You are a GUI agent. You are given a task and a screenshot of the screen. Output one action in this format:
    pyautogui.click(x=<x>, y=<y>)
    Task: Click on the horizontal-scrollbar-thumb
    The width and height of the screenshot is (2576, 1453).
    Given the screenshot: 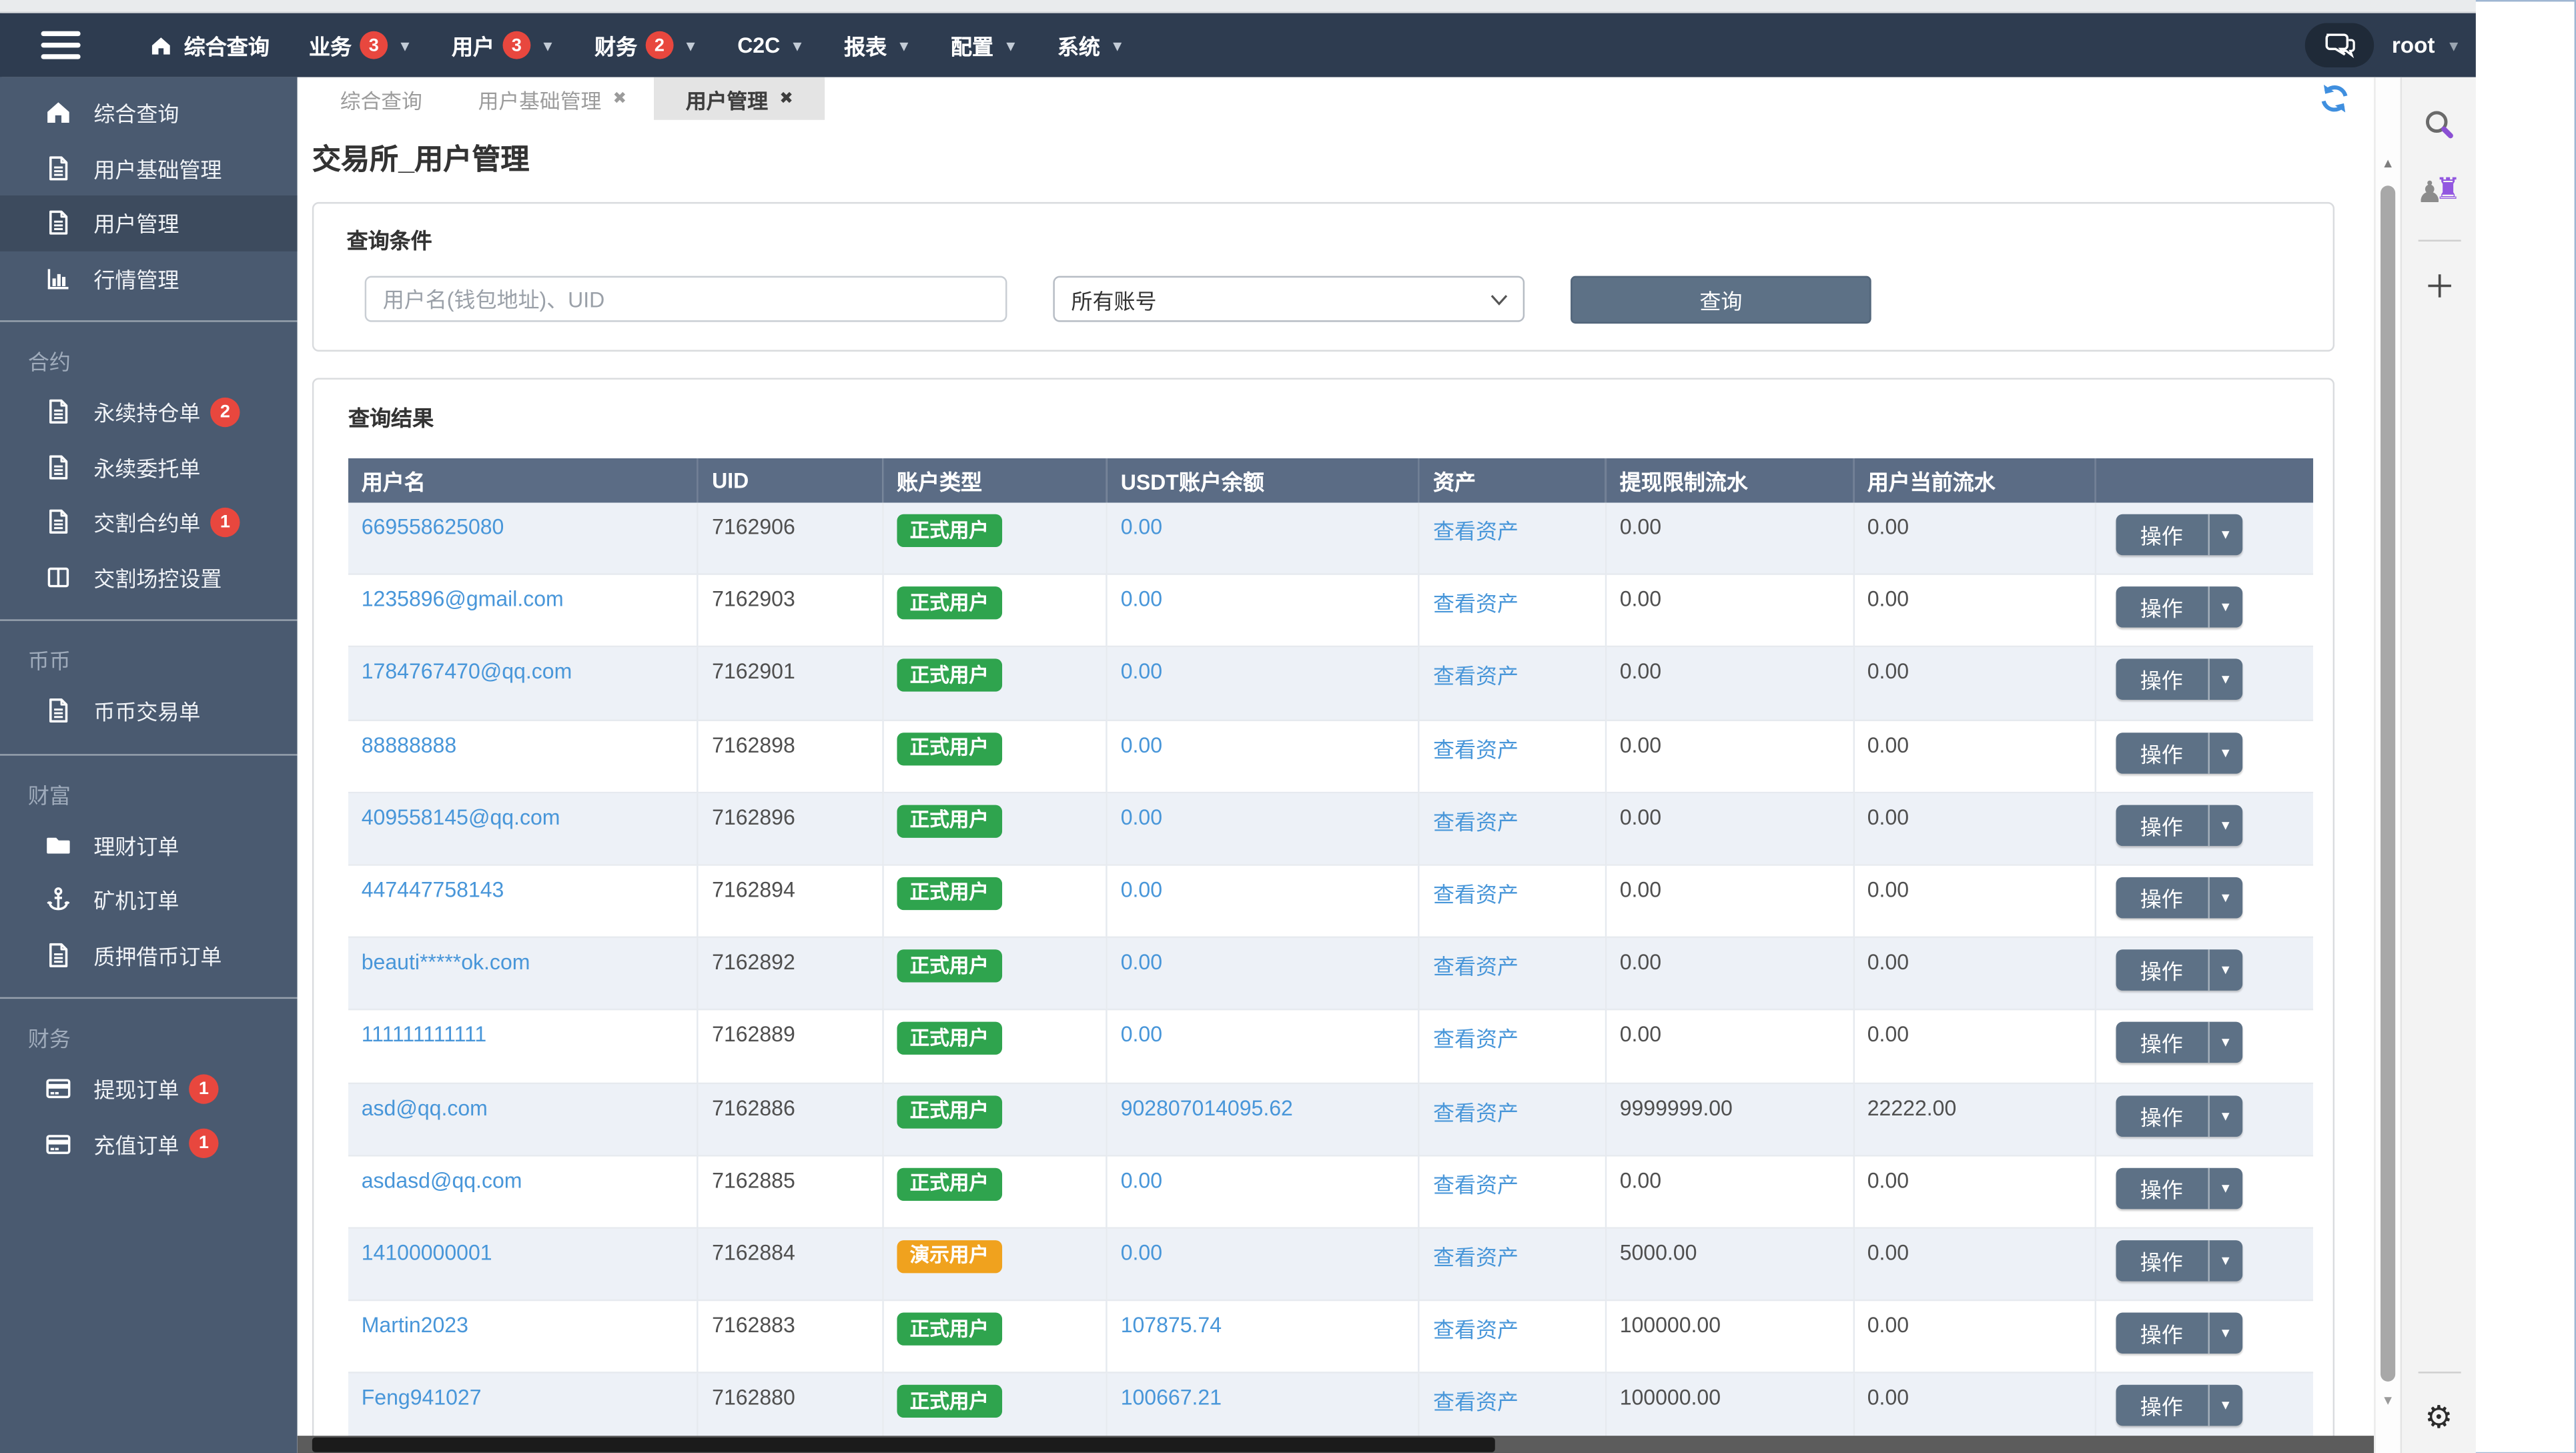 What is the action you would take?
    pyautogui.click(x=904, y=1444)
    